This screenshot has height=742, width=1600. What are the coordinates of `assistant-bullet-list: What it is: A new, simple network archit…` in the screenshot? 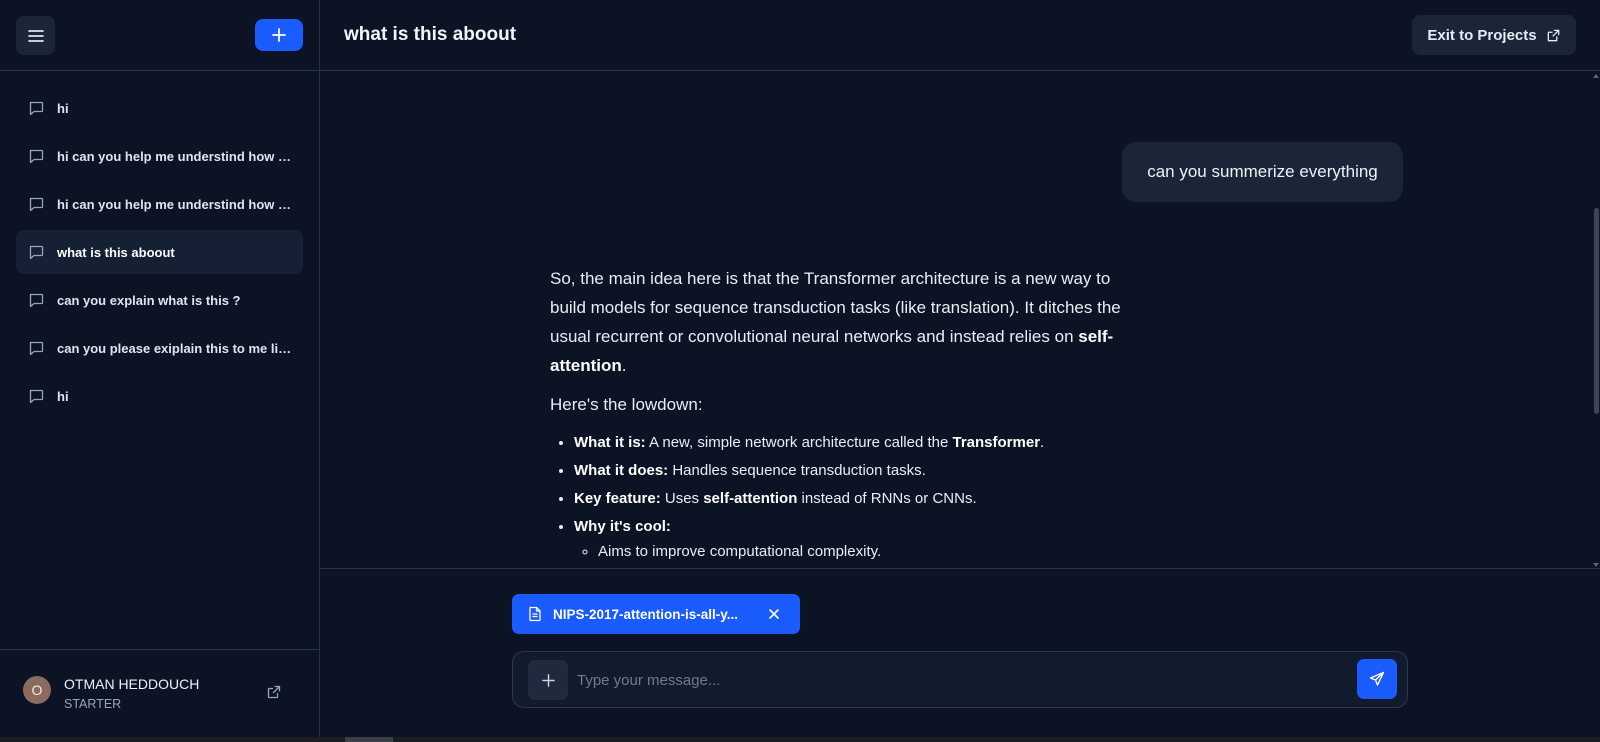 It's located at (845, 496).